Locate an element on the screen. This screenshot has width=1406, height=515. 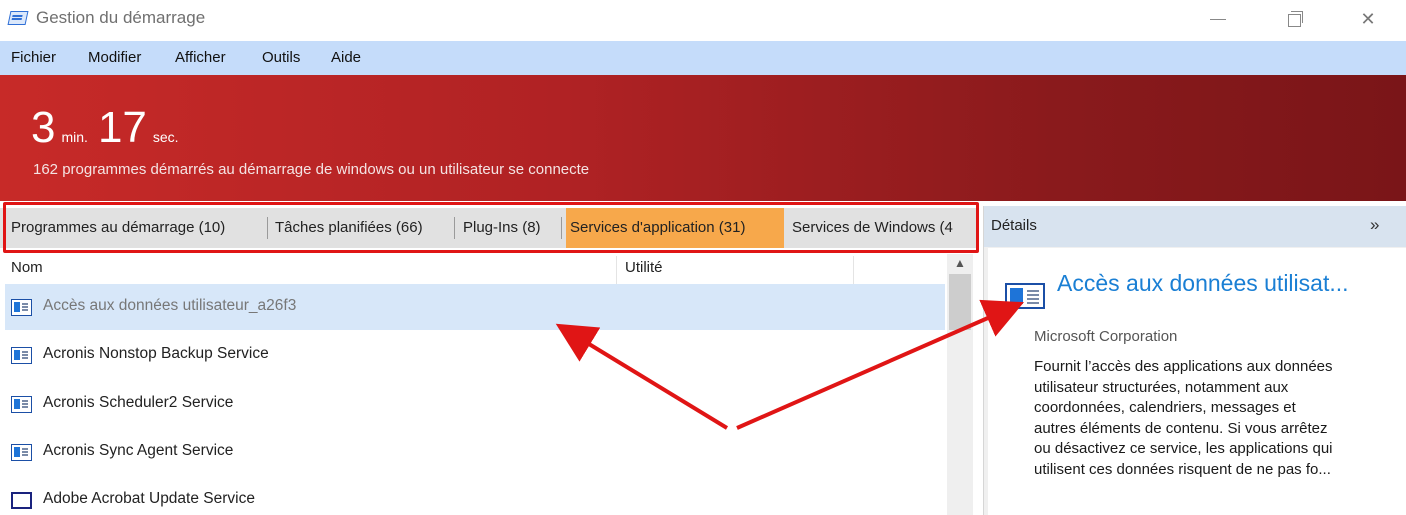
description-line: utilisateur structurées, notamment aux is located at coordinates (1161, 387).